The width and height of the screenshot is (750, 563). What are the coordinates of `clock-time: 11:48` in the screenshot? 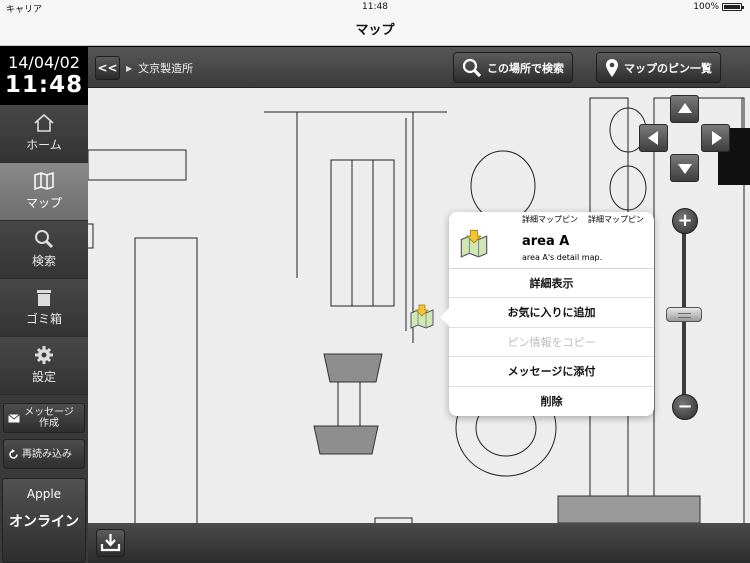 It's located at (44, 85).